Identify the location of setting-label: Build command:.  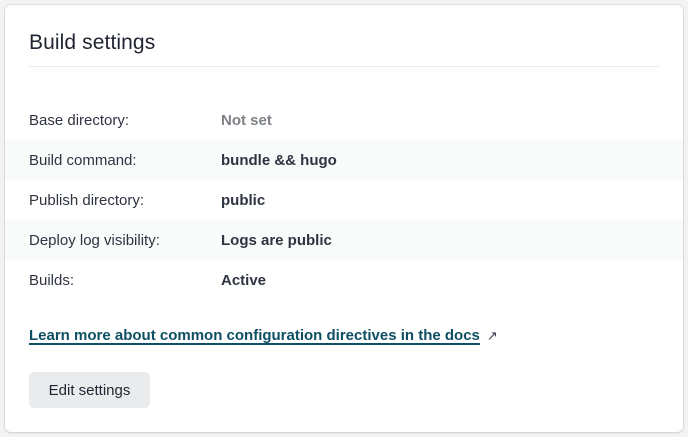
(83, 160).